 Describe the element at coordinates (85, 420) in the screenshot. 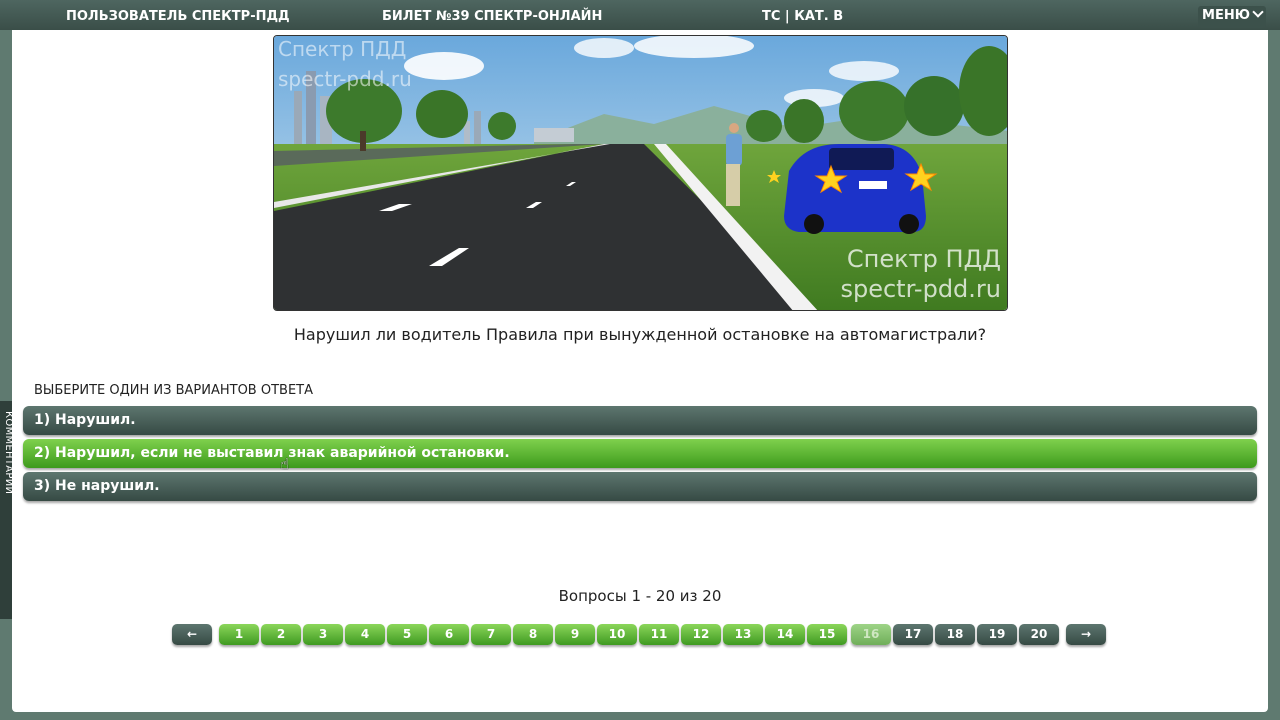

I see `answer-option-label: 1) Нарушил.` at that location.